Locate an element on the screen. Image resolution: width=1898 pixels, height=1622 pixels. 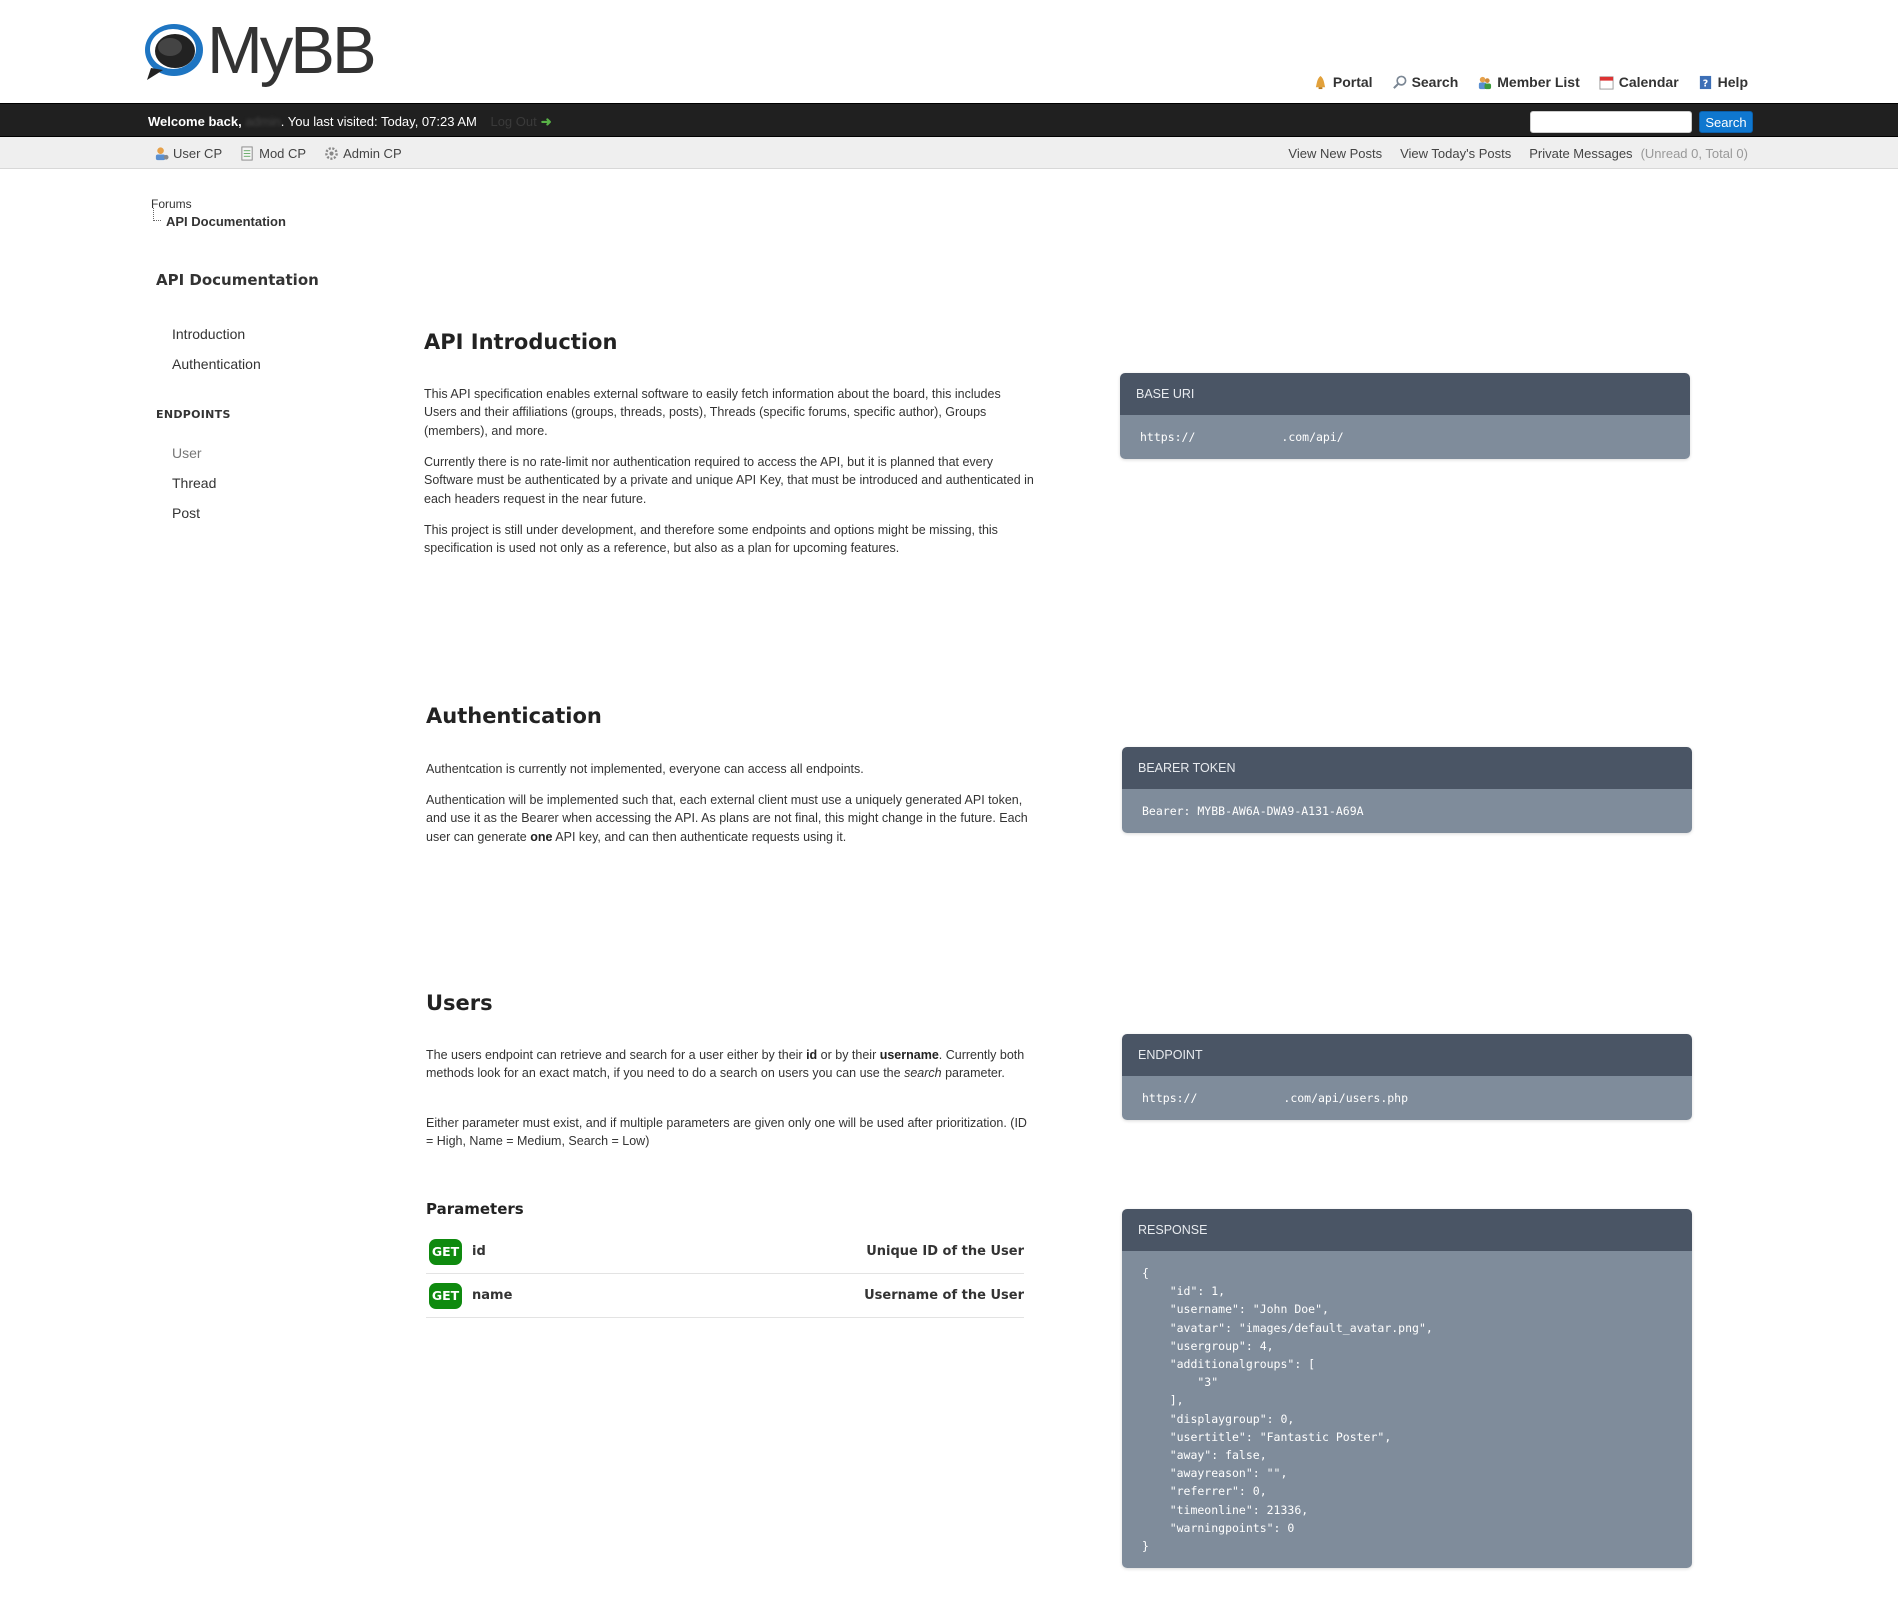
toplink-help: ? Help is located at coordinates (1723, 82).